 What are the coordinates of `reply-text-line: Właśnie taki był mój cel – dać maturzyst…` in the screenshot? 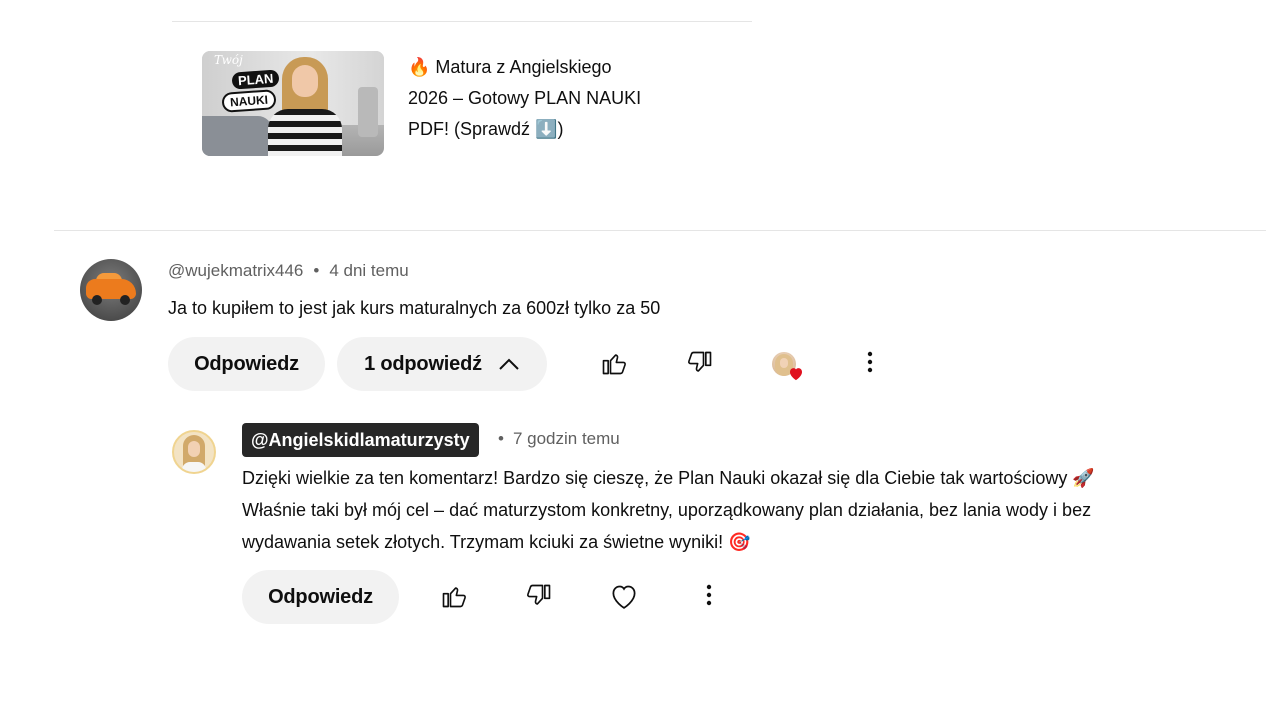 It's located at (667, 510).